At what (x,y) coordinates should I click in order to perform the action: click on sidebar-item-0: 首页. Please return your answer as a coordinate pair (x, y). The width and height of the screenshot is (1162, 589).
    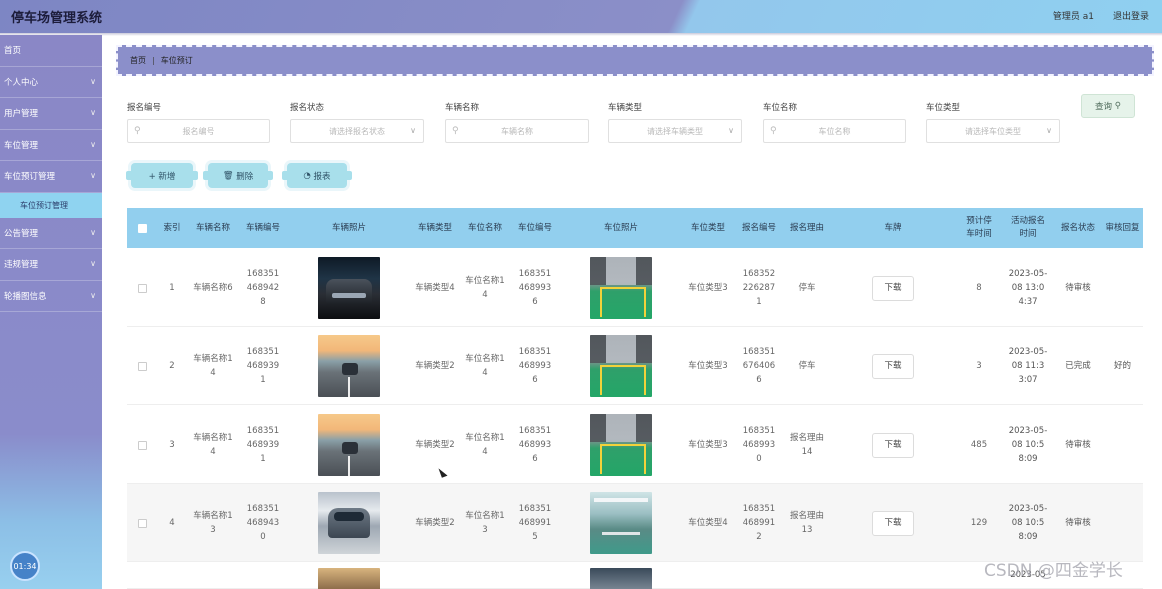
    Looking at the image, I should click on (51, 51).